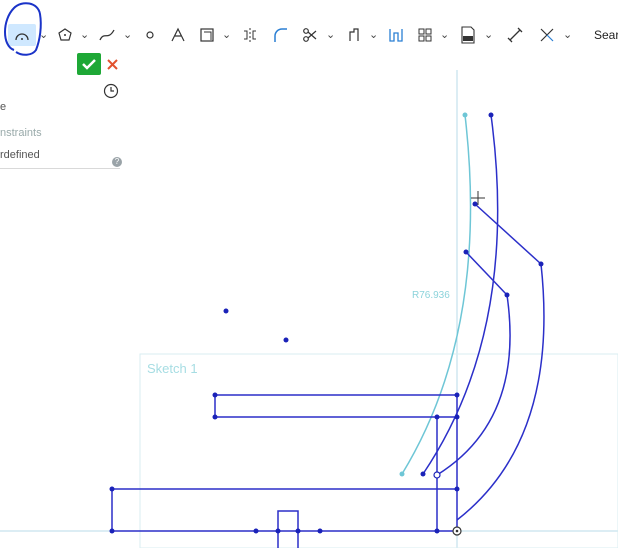 Image resolution: width=618 pixels, height=548 pixels. I want to click on text-tool-button, so click(178, 35).